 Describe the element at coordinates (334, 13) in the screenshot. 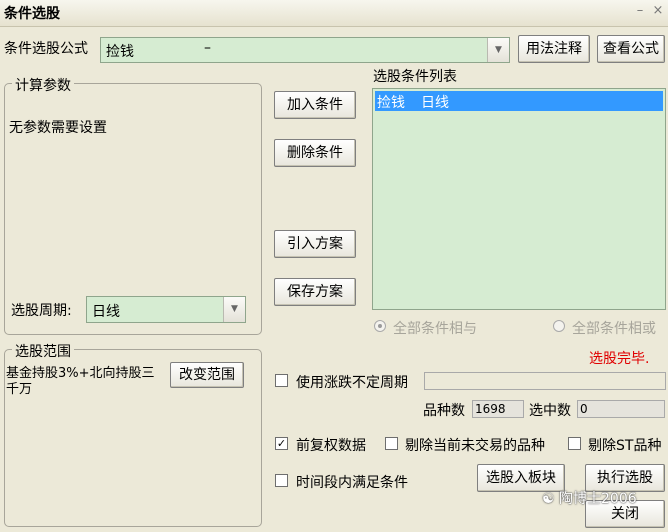

I see `title-bar: 条件选股 – ×` at that location.